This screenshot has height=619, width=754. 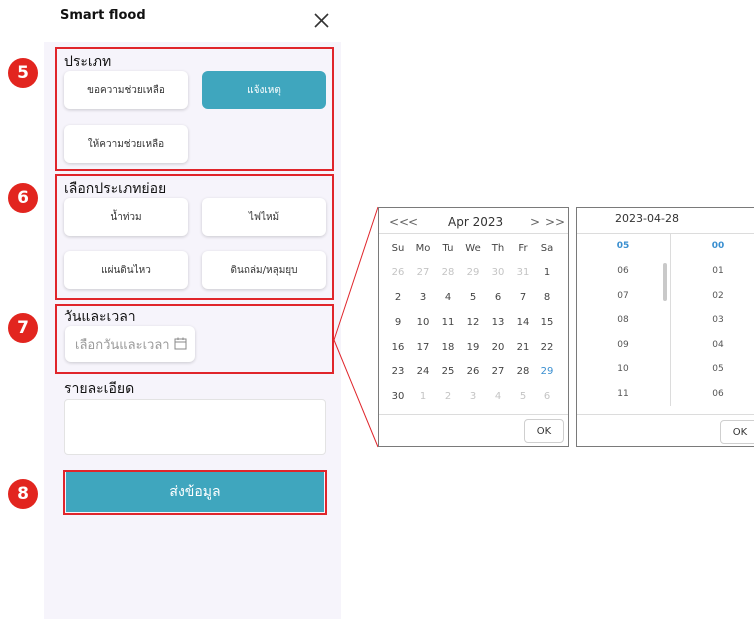 What do you see at coordinates (448, 322) in the screenshot?
I see `calendar-day: 11` at bounding box center [448, 322].